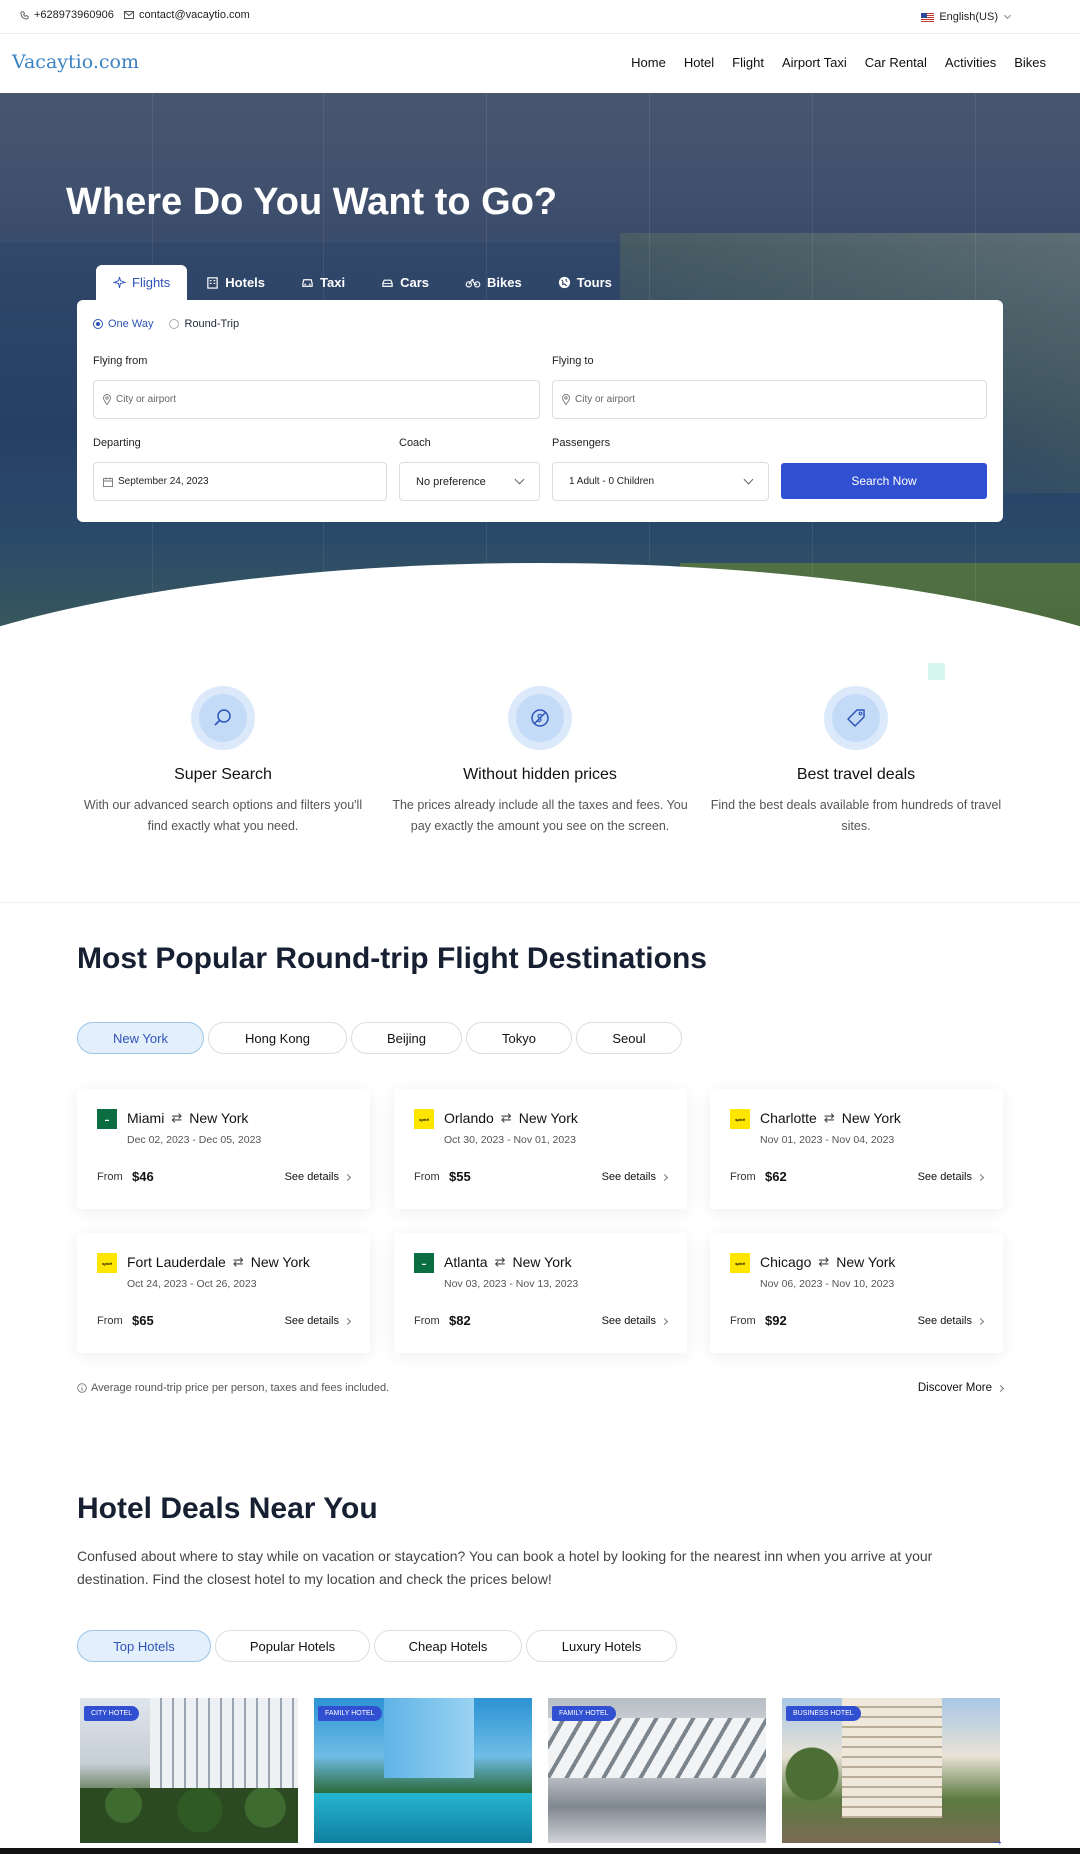  Describe the element at coordinates (316, 399) in the screenshot. I see `flying-from-input: City or airport` at that location.